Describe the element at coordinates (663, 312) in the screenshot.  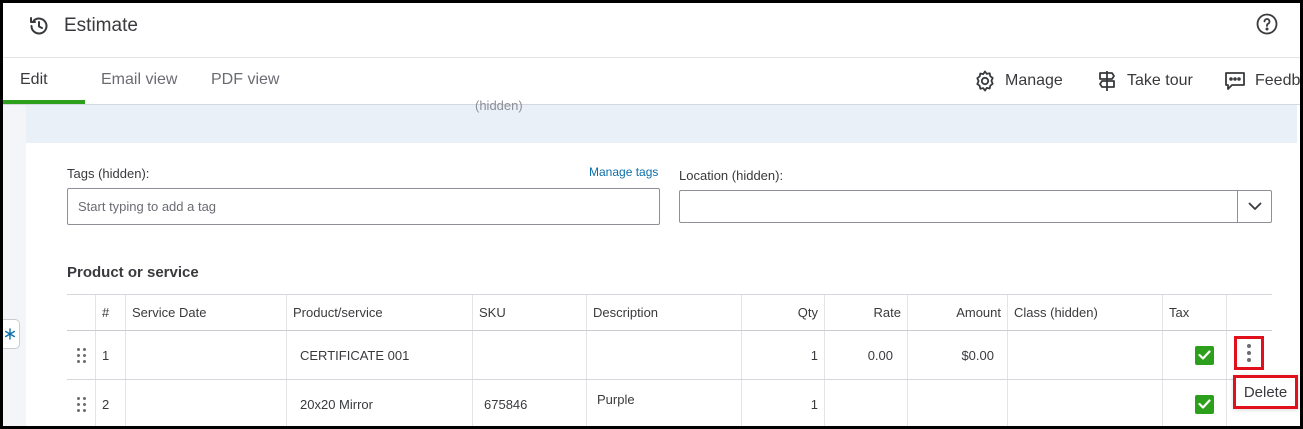
I see `header-description: Description` at that location.